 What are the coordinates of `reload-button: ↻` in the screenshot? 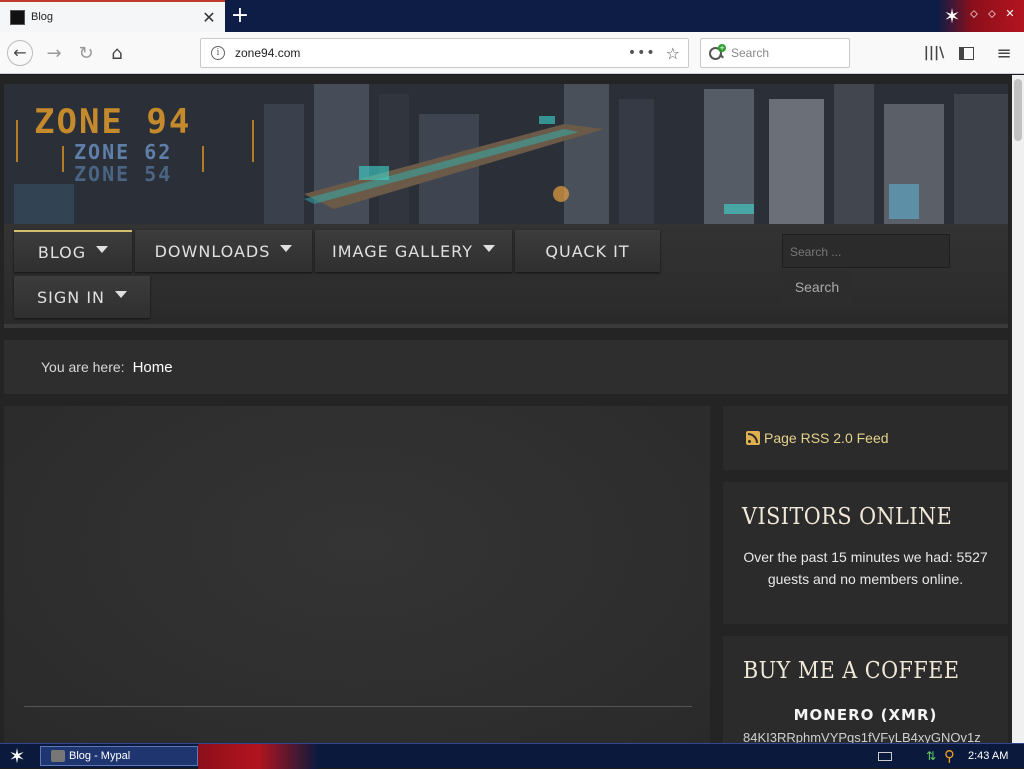 It's located at (86, 53).